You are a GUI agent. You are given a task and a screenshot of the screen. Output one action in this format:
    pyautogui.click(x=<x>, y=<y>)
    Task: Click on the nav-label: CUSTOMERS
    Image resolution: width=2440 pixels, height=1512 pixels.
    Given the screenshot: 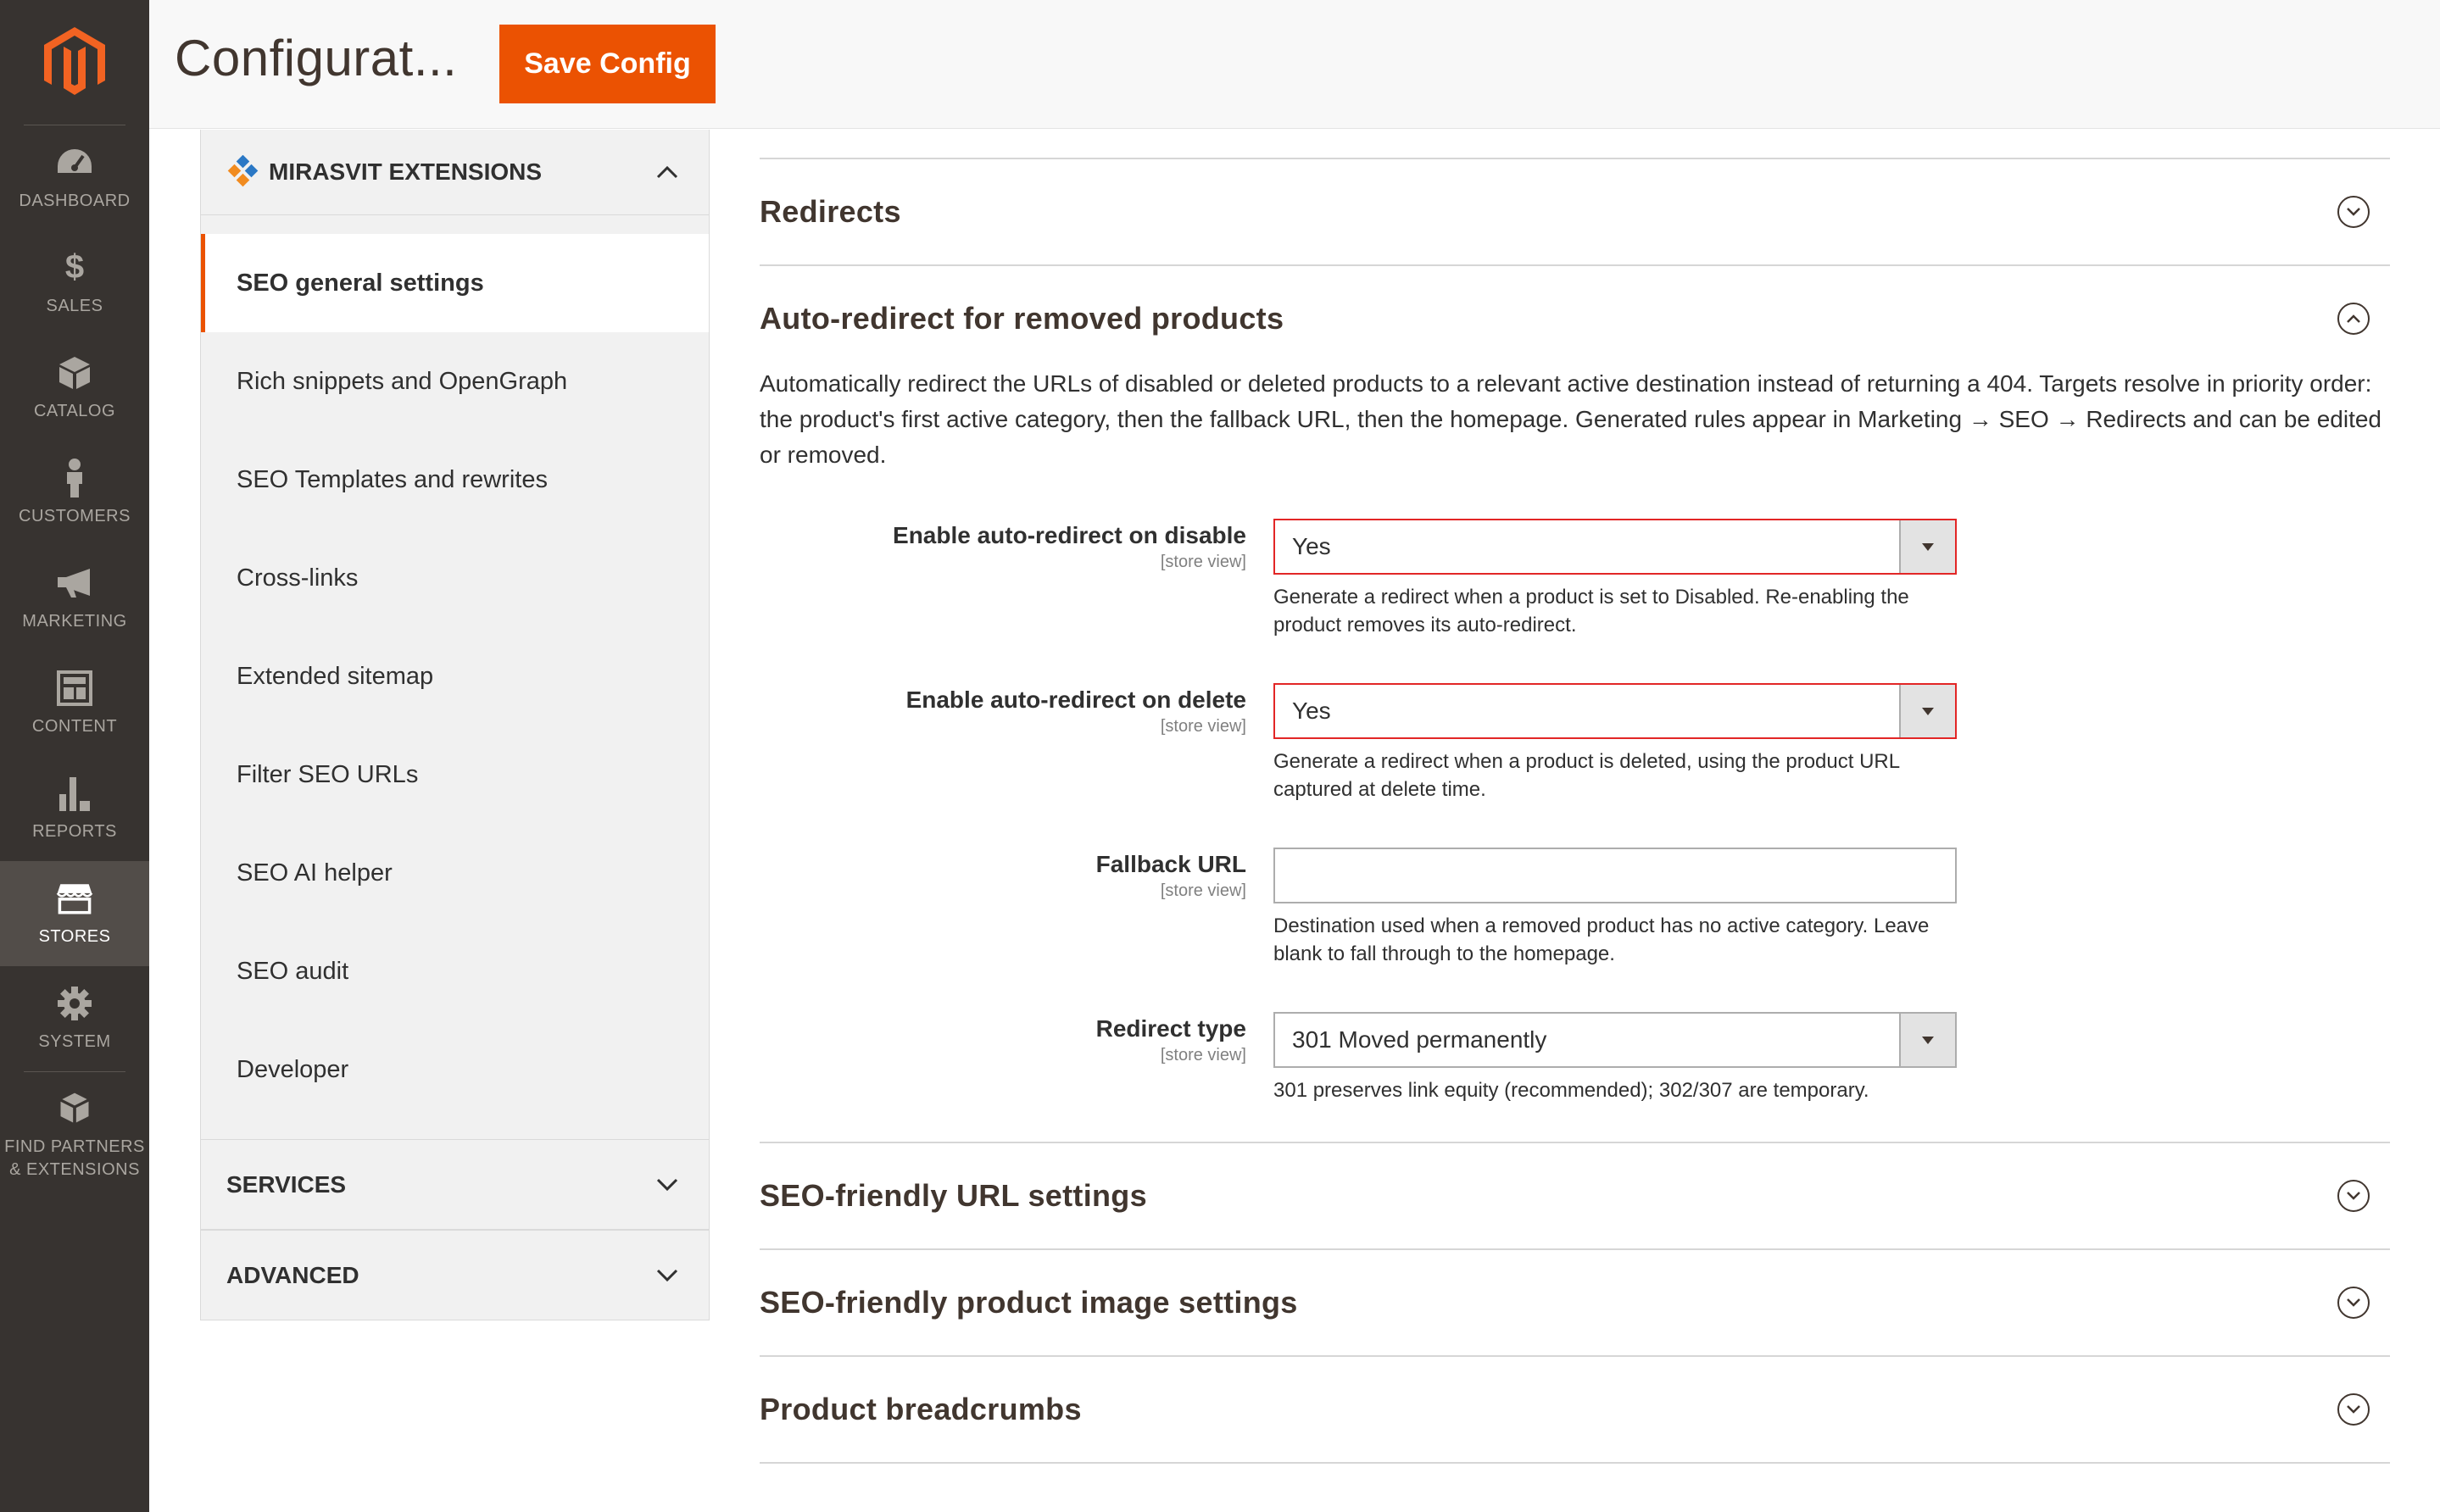 What is the action you would take?
    pyautogui.click(x=75, y=516)
    